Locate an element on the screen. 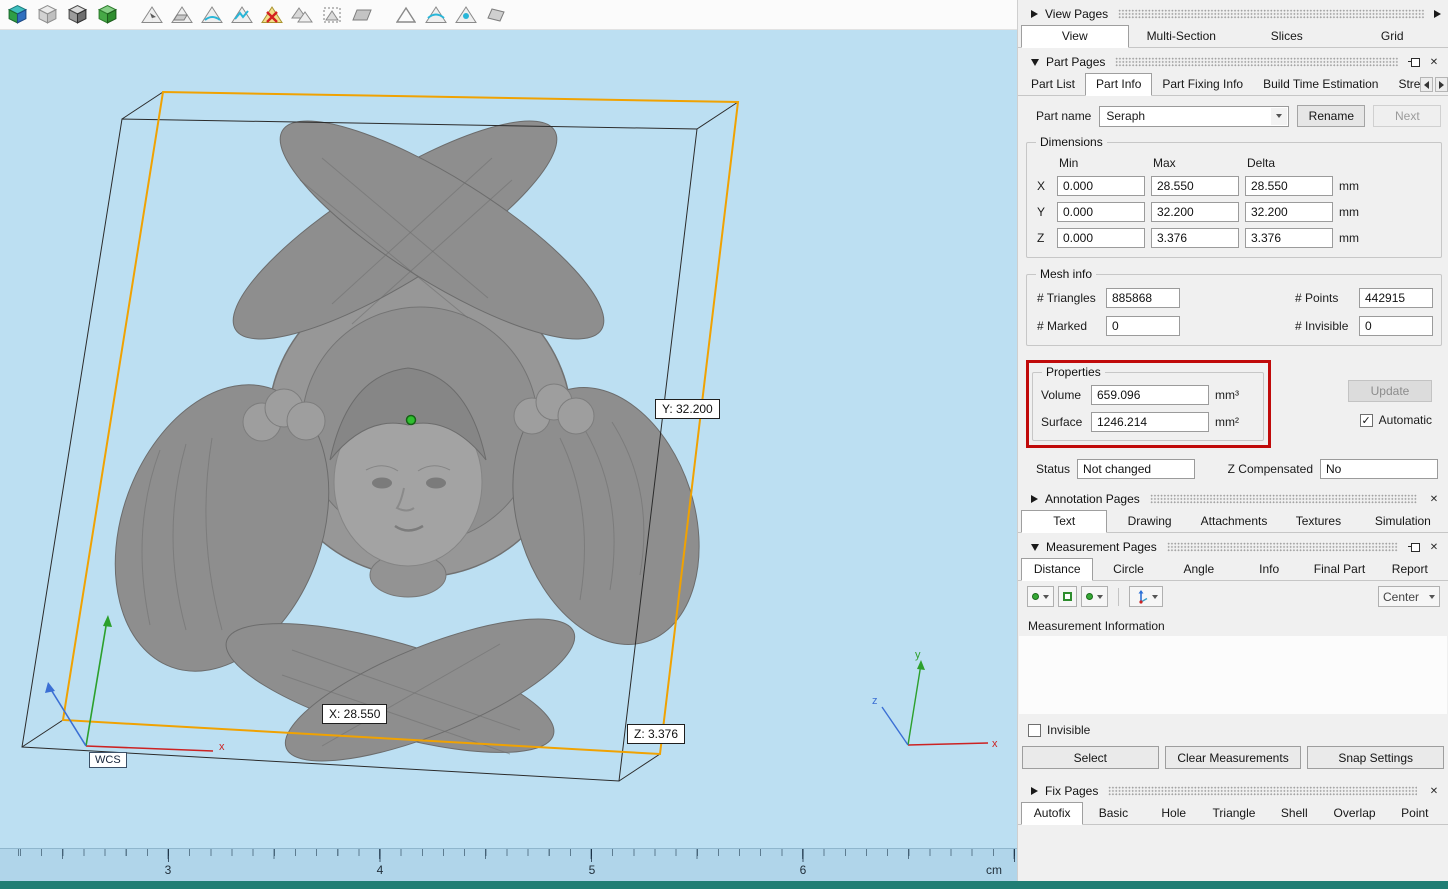 This screenshot has height=889, width=1448. select-button: Select is located at coordinates (1090, 757).